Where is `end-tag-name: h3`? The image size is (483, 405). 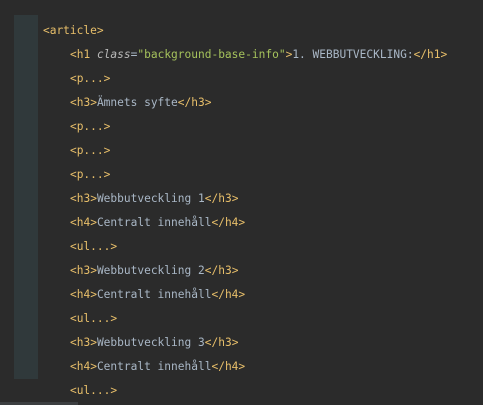
end-tag-name: h3 is located at coordinates (198, 102).